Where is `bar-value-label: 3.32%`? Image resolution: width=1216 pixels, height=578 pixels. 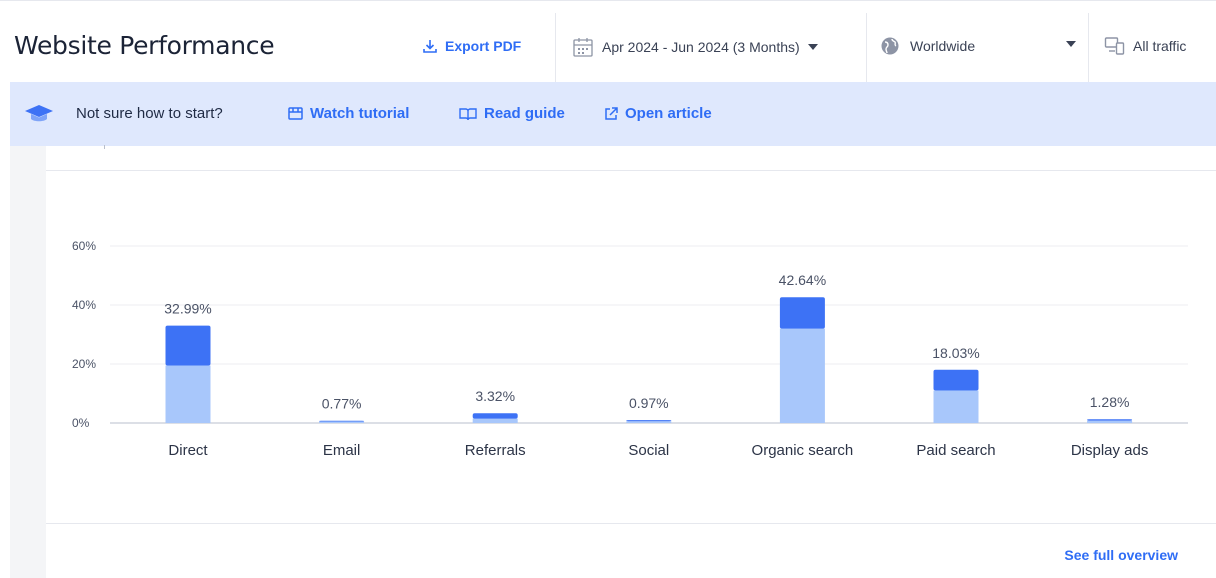 bar-value-label: 3.32% is located at coordinates (495, 396).